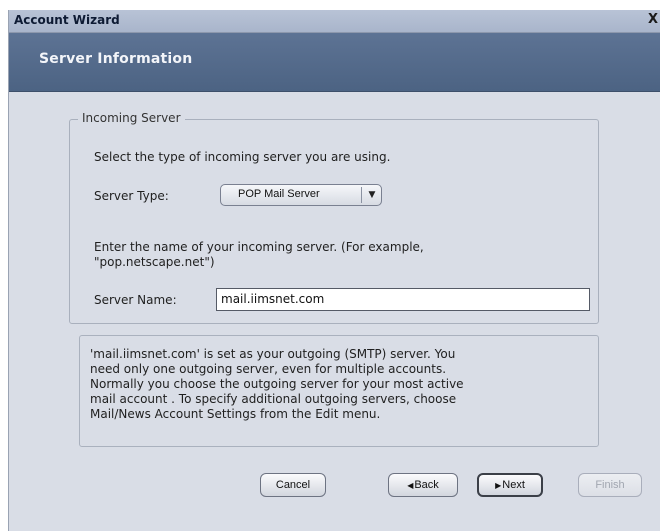 The height and width of the screenshot is (531, 660). I want to click on server-name-input: mail.iimsnet.com, so click(403, 299).